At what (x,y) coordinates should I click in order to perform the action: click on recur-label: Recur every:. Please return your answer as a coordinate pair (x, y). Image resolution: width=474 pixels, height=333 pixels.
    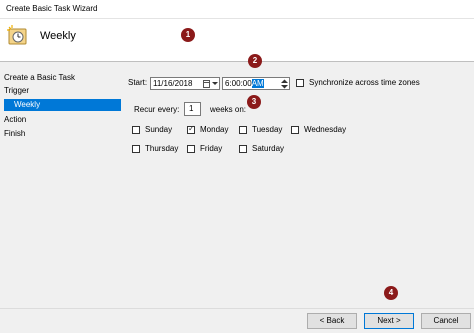
    Looking at the image, I should click on (157, 109).